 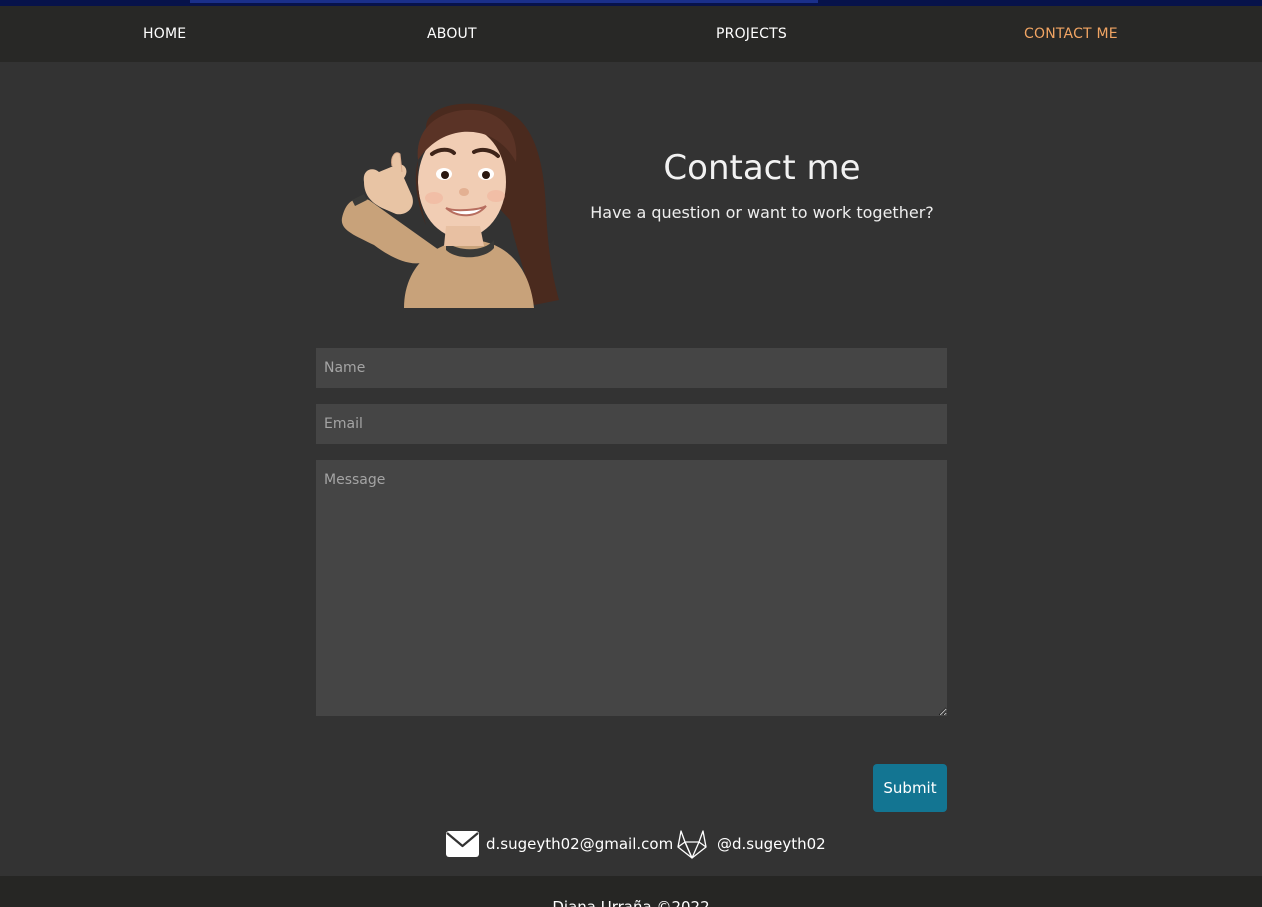 I want to click on page-title: Contact me, so click(x=762, y=168).